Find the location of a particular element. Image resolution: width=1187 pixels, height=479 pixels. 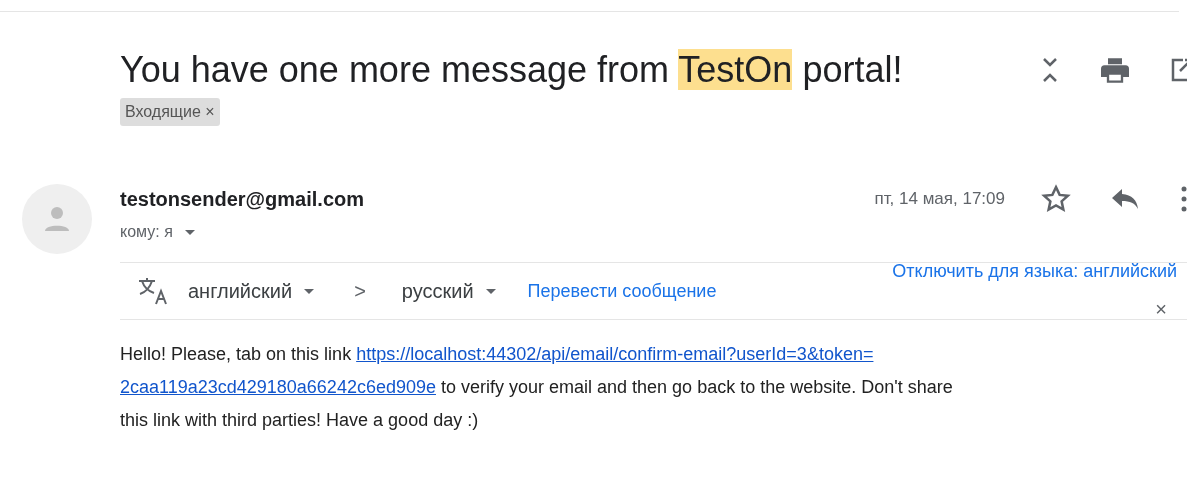

translate-icon is located at coordinates (154, 291).